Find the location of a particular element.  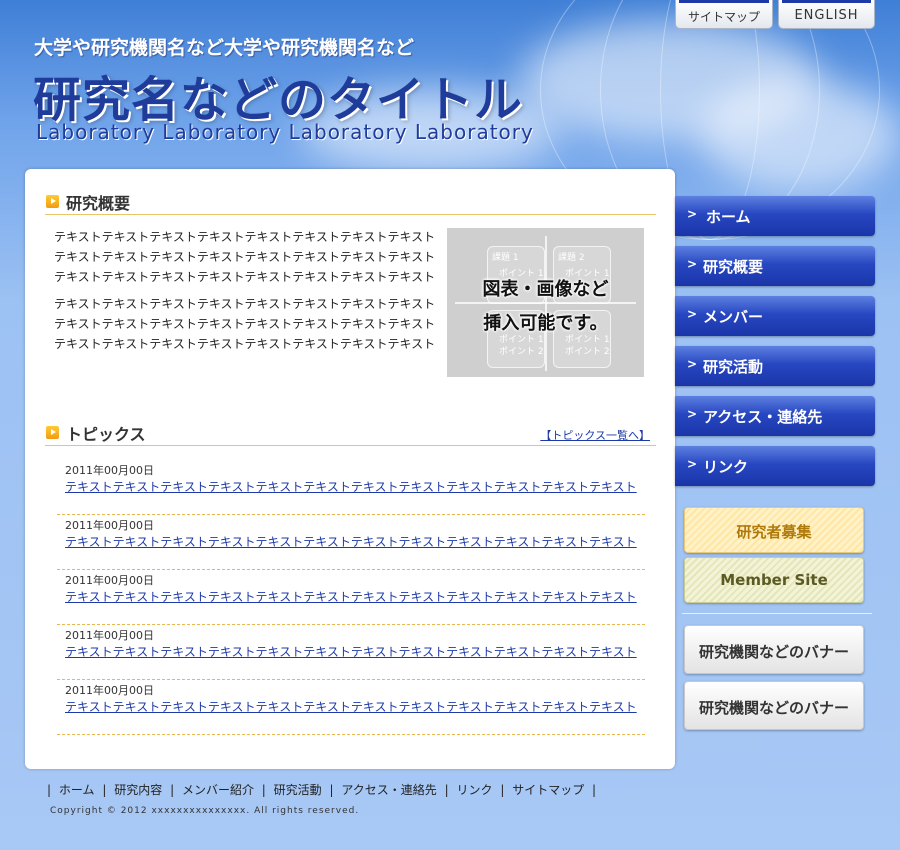

recruit-banner-label: 研究者募集 is located at coordinates (774, 532).